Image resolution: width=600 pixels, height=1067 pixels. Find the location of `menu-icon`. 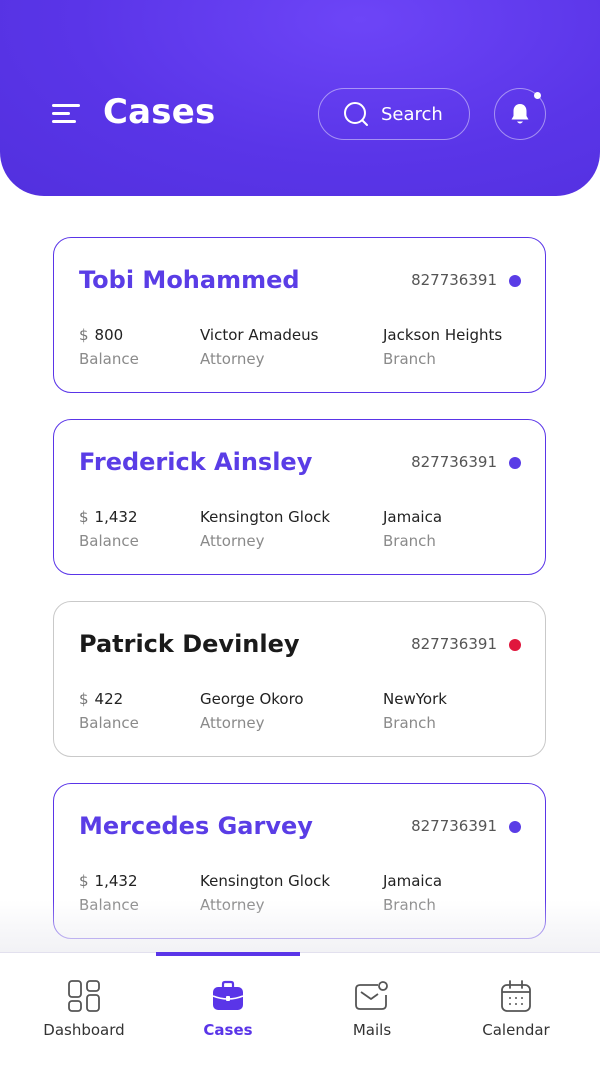

menu-icon is located at coordinates (67, 115).